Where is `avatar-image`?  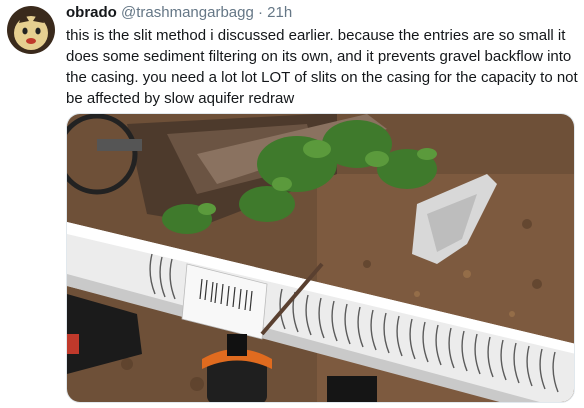 avatar-image is located at coordinates (31, 30).